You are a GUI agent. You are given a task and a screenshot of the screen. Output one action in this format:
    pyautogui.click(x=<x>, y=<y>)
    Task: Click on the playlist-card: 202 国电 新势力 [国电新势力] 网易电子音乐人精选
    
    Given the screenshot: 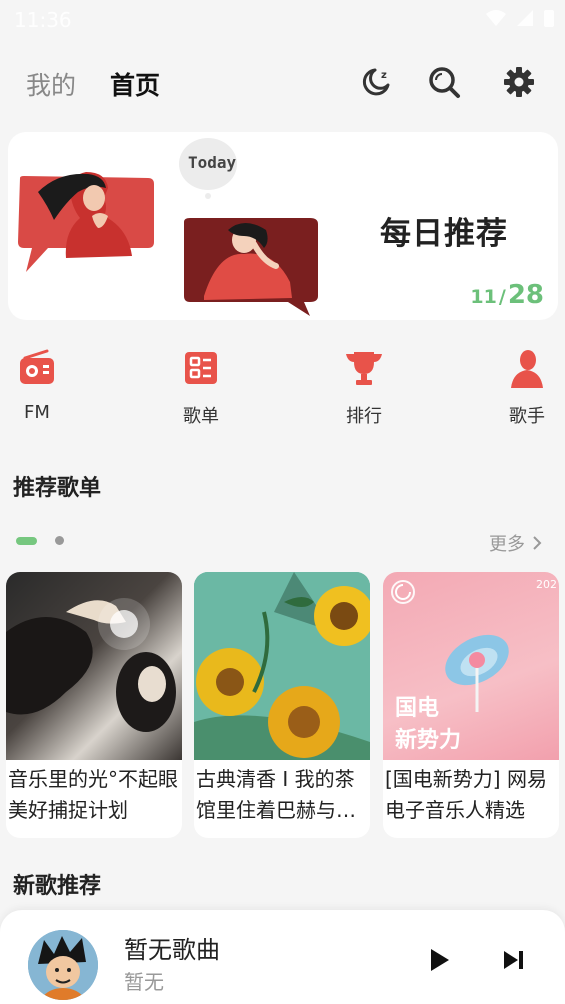 What is the action you would take?
    pyautogui.click(x=471, y=705)
    